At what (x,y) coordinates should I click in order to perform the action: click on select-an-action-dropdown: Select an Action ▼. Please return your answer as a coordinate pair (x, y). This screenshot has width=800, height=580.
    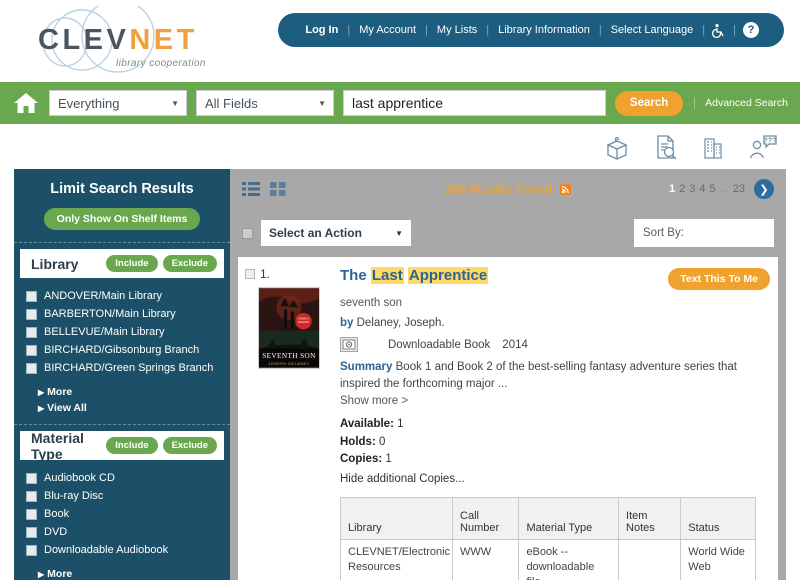
    Looking at the image, I should click on (336, 233).